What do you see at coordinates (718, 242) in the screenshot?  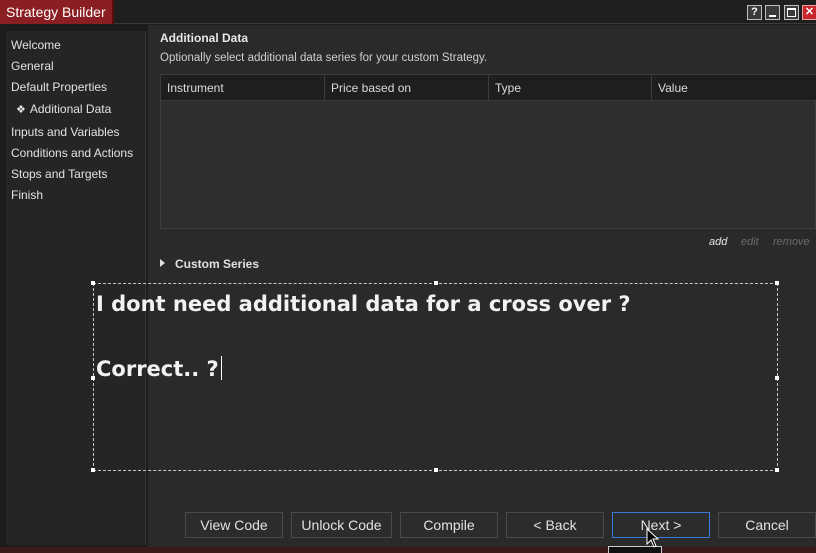 I see `add-link: add` at bounding box center [718, 242].